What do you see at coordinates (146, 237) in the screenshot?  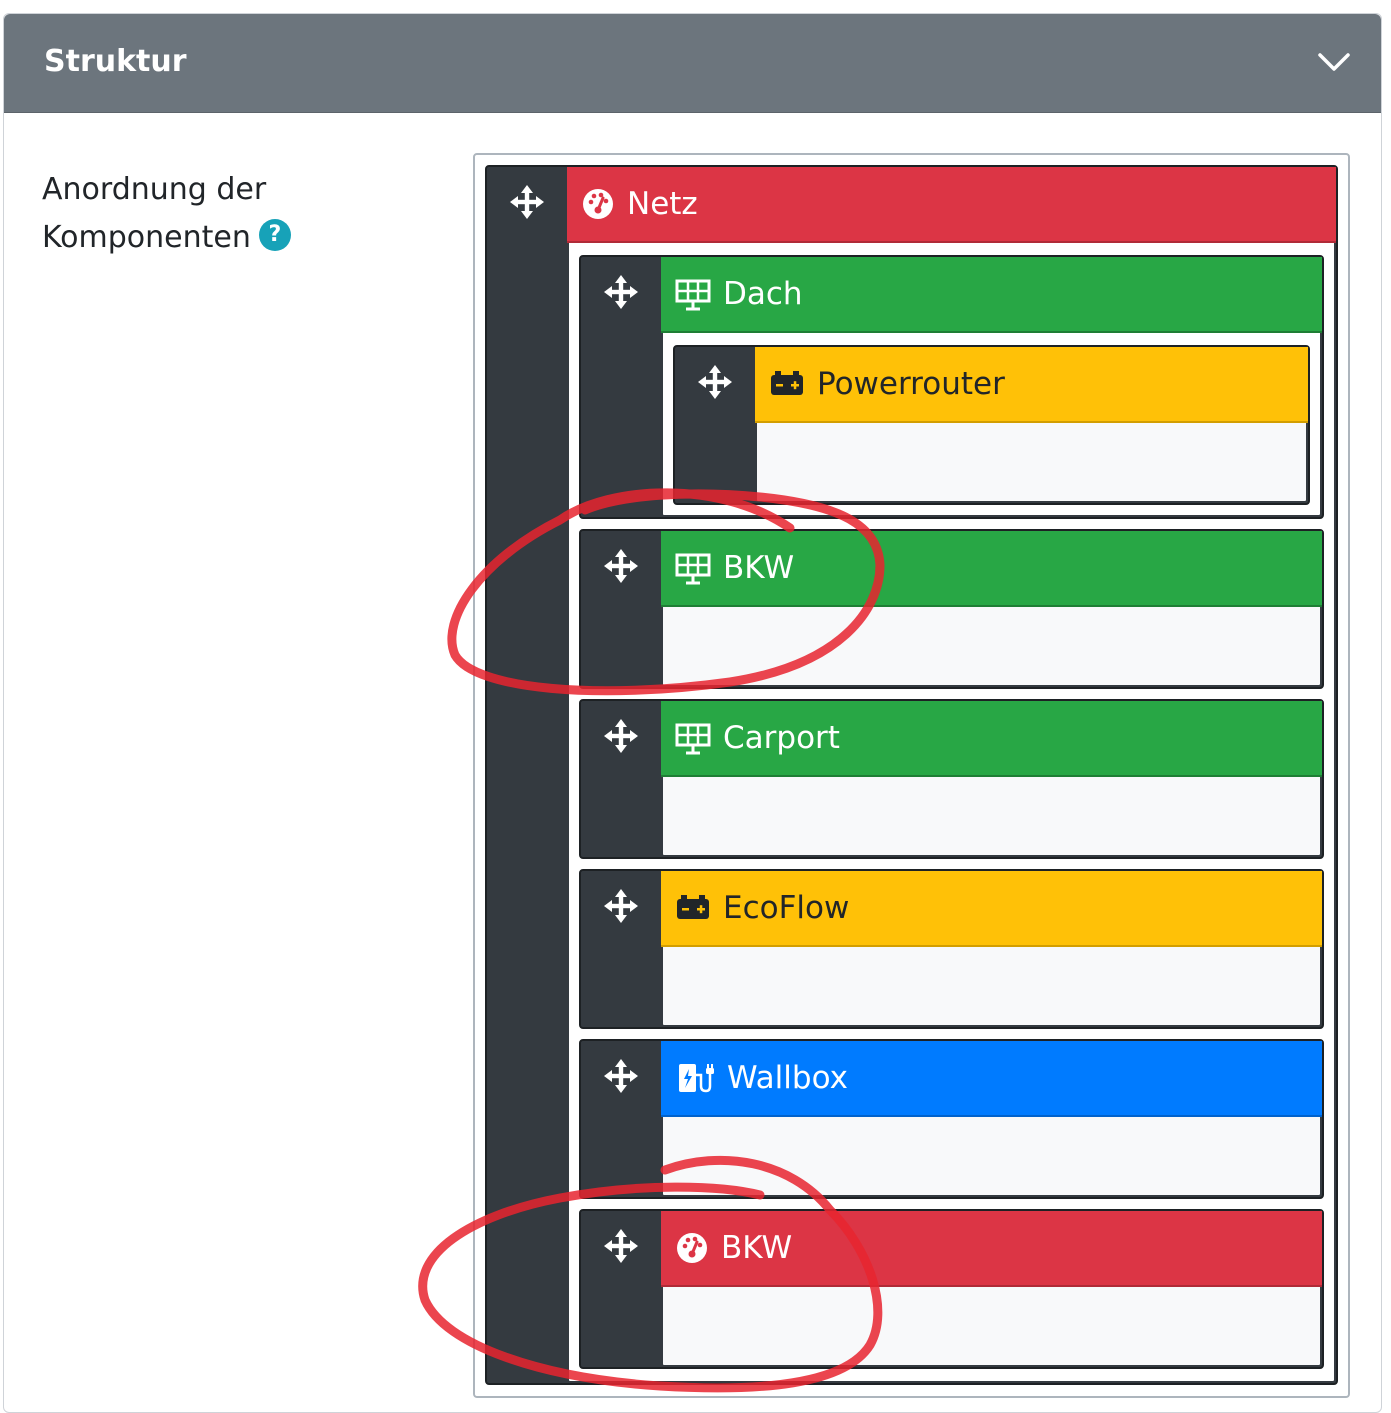 I see `field-label-line2: Komponenten` at bounding box center [146, 237].